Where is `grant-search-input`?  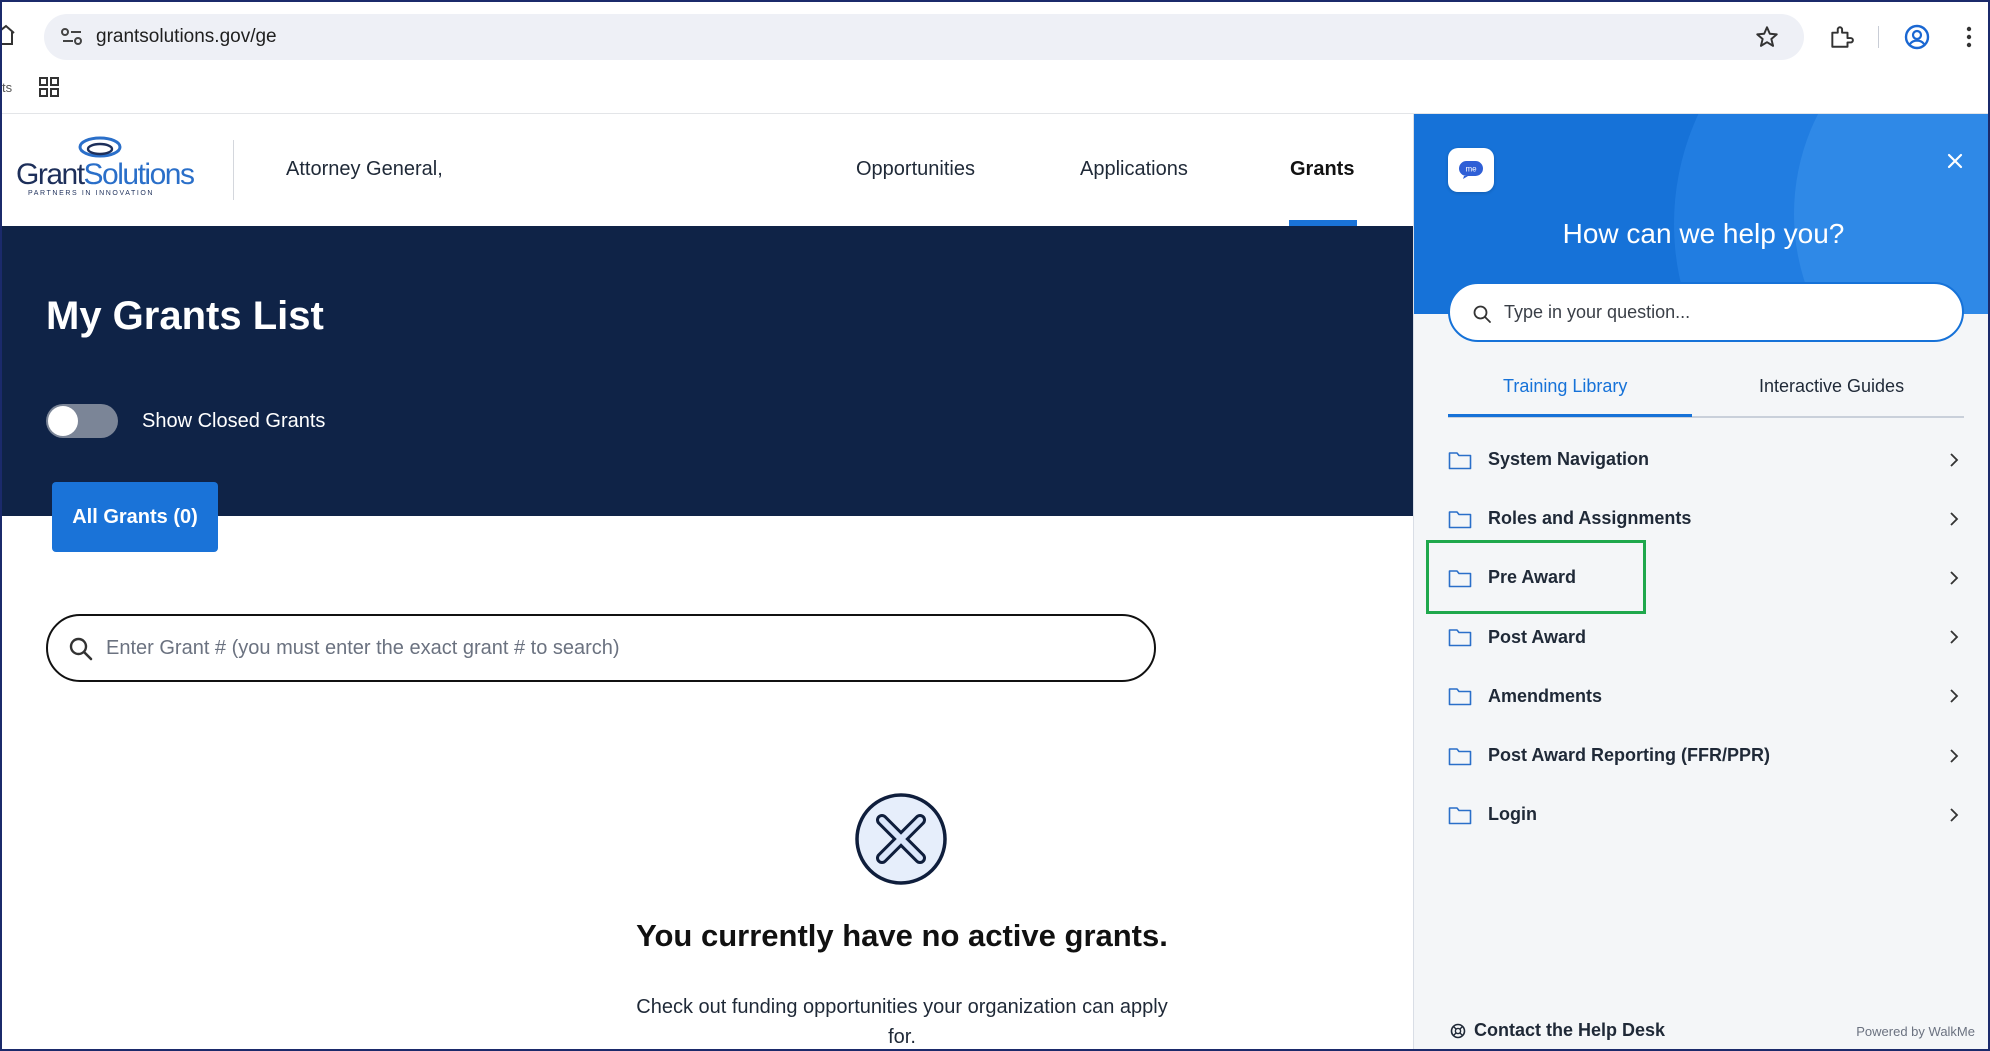 grant-search-input is located at coordinates (616, 648).